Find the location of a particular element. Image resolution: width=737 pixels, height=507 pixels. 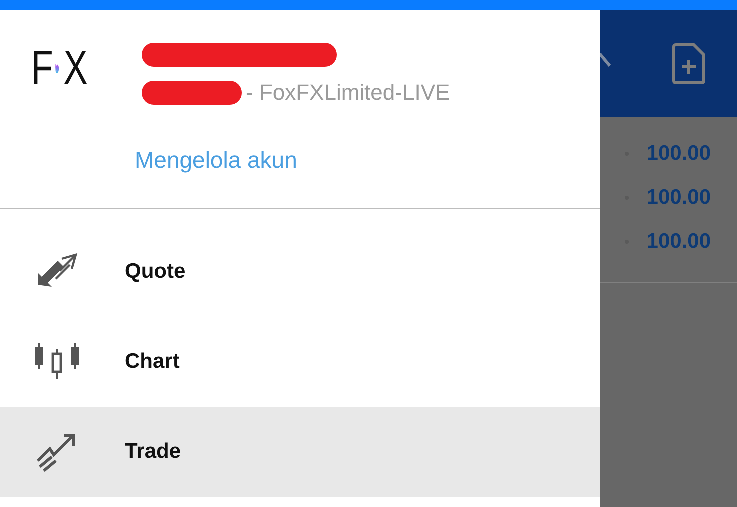

new-document-icon is located at coordinates (689, 63).